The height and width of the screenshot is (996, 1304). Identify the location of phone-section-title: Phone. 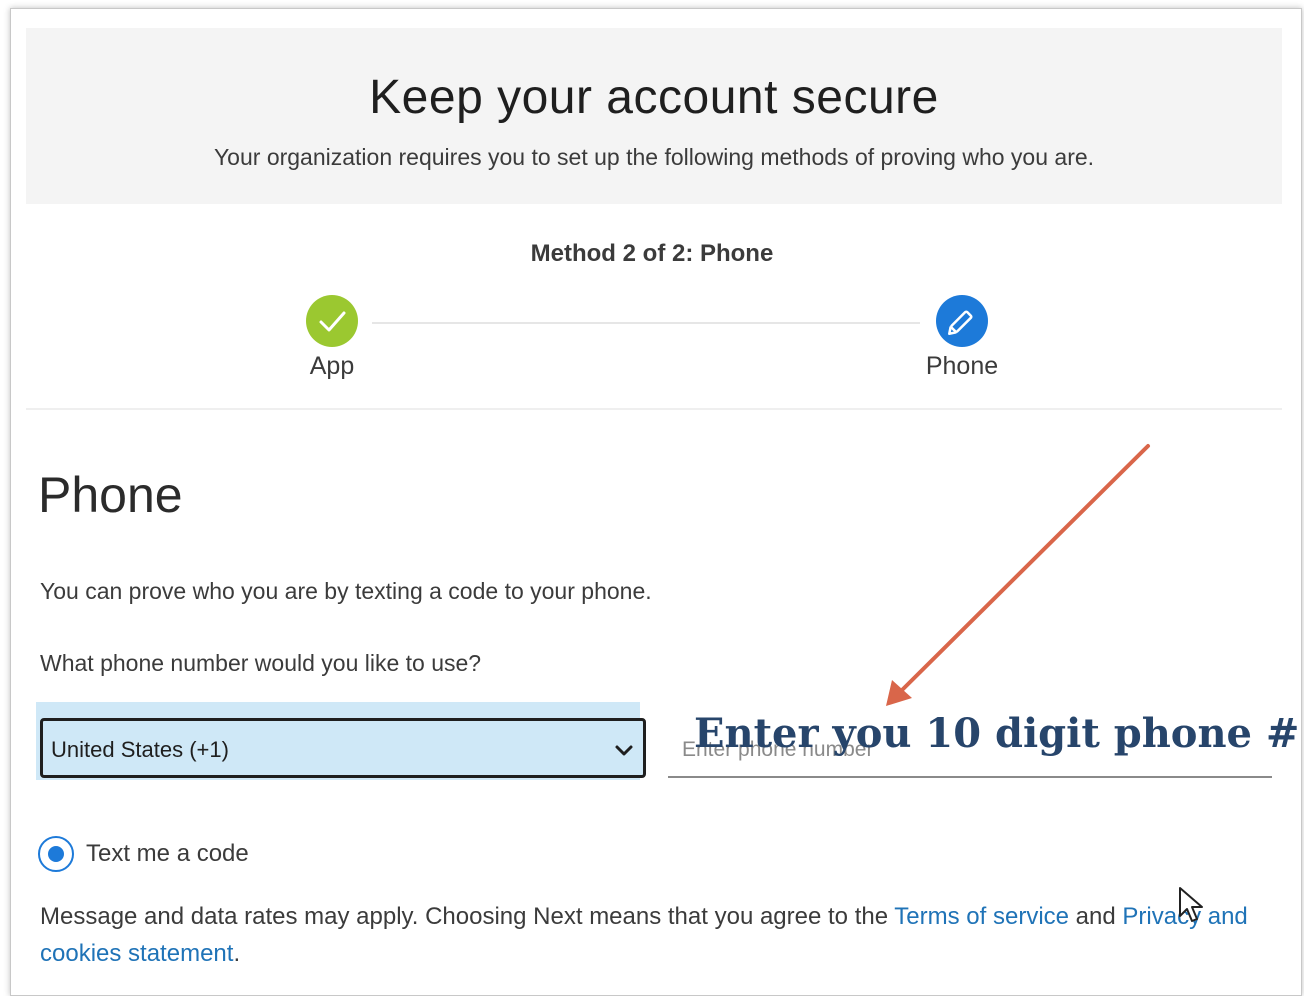
(110, 495).